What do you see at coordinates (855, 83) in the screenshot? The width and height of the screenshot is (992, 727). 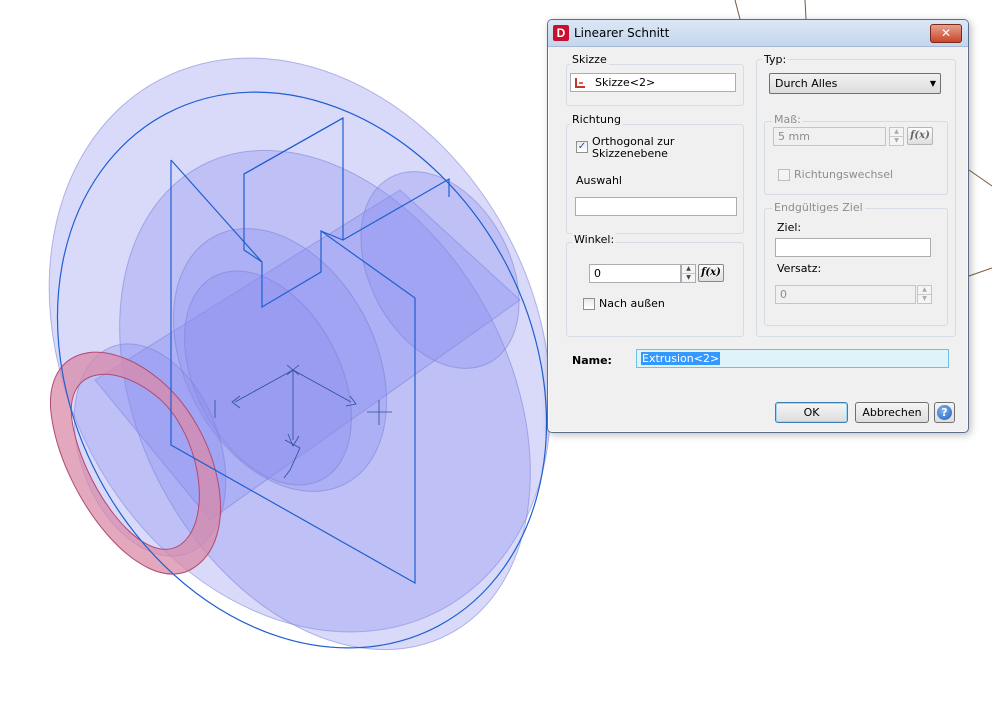 I see `typ-dropdown: Durch Alles ▼` at bounding box center [855, 83].